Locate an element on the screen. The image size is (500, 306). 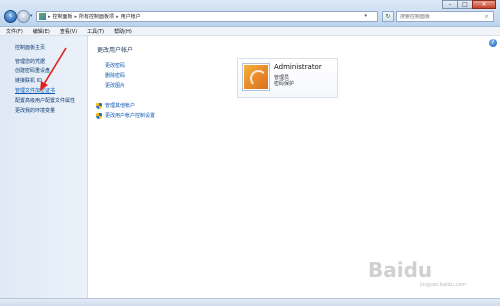
search-input is located at coordinates (442, 16).